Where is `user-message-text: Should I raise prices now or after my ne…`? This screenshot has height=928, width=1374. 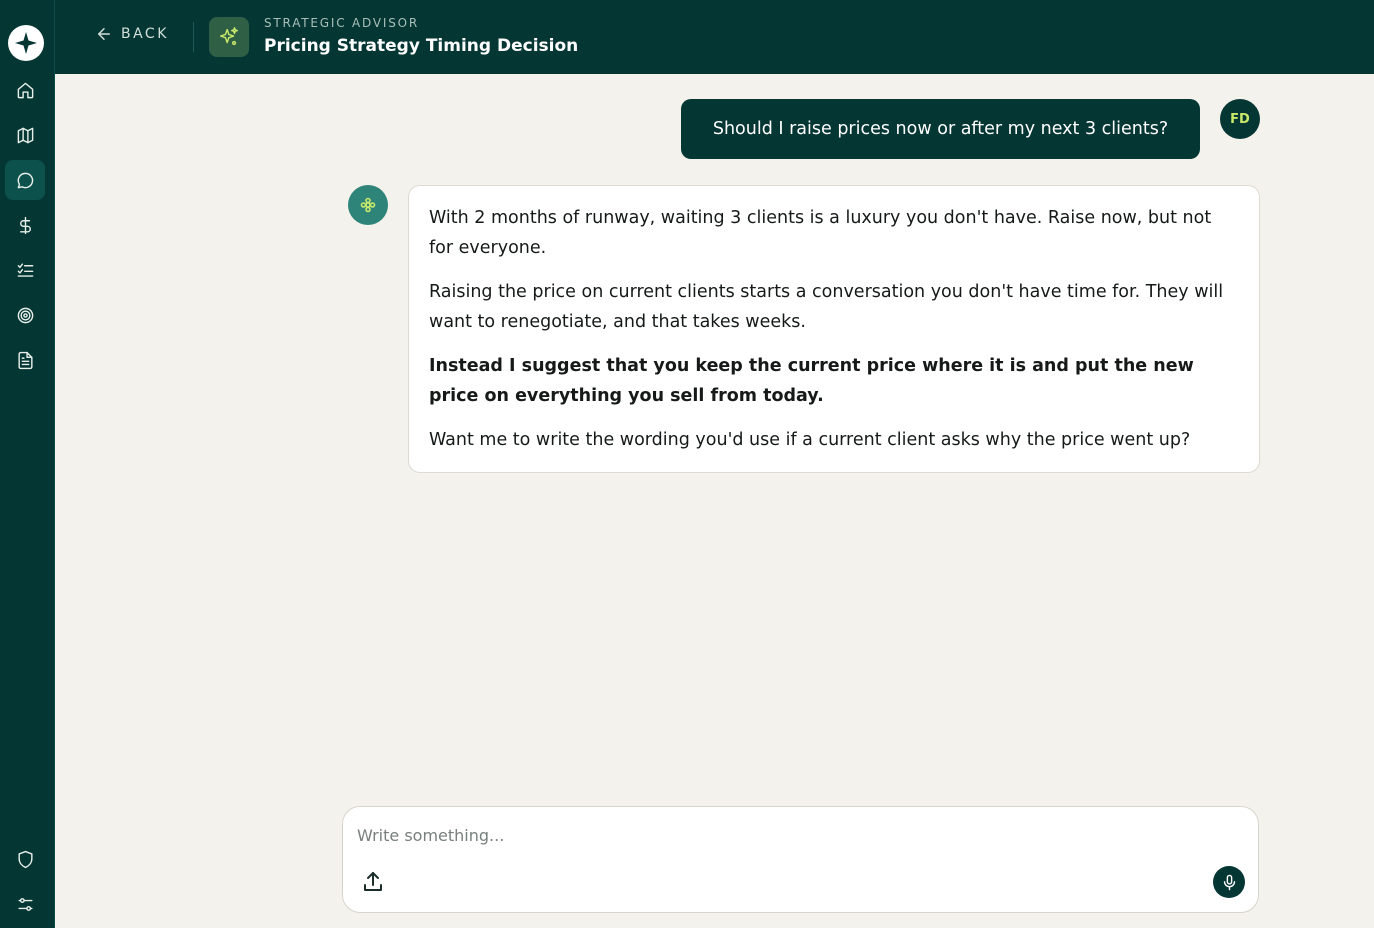
user-message-text: Should I raise prices now or after my ne… is located at coordinates (940, 129).